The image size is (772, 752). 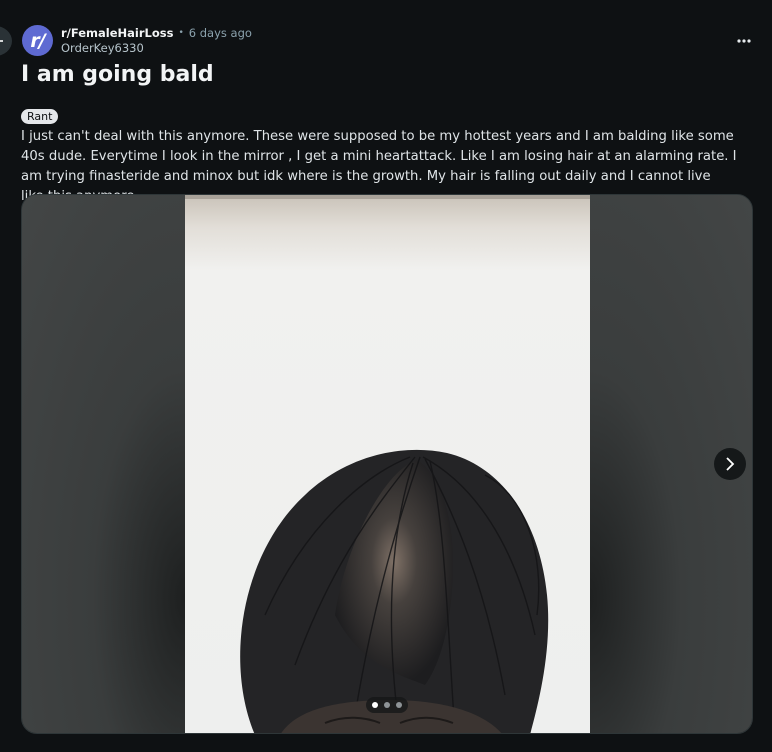 What do you see at coordinates (220, 33) in the screenshot?
I see `post-timestamp: 6 days ago` at bounding box center [220, 33].